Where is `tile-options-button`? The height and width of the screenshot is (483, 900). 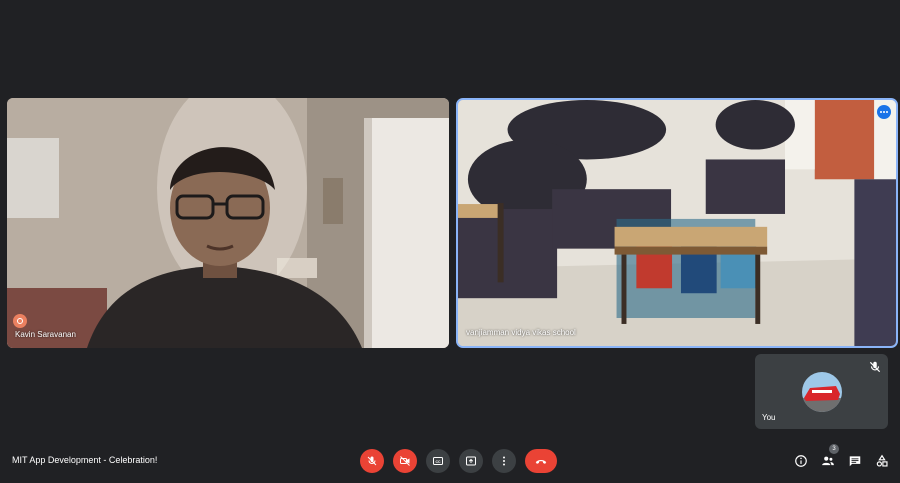
tile-options-button is located at coordinates (884, 112).